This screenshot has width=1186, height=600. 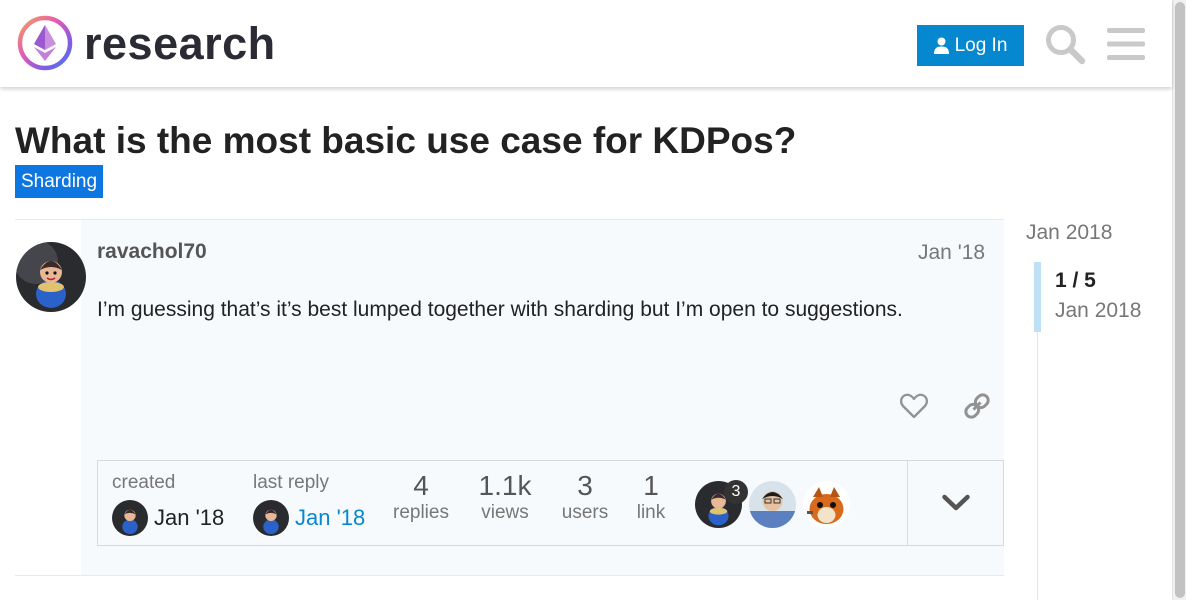 I want to click on links-stat: 1 link, so click(x=651, y=497).